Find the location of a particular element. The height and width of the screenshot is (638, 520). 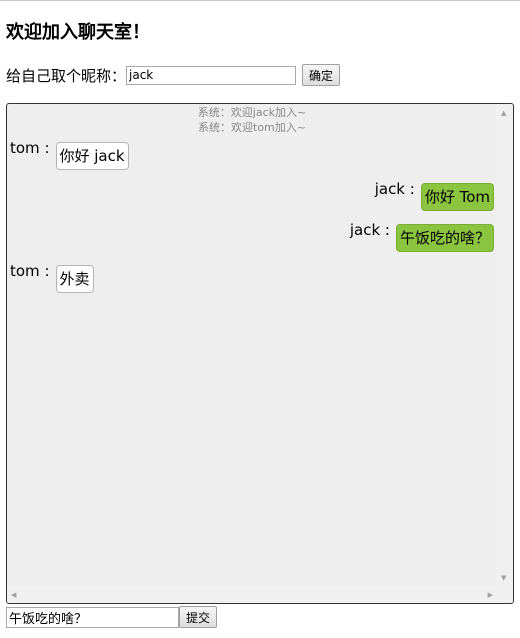

chat-message: jack : 你好 Tom is located at coordinates (434, 195).